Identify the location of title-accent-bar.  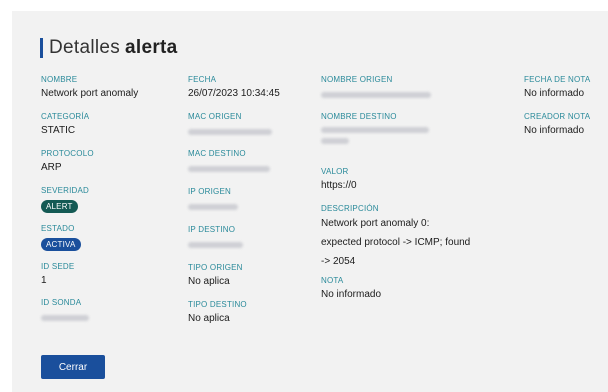
(41, 48).